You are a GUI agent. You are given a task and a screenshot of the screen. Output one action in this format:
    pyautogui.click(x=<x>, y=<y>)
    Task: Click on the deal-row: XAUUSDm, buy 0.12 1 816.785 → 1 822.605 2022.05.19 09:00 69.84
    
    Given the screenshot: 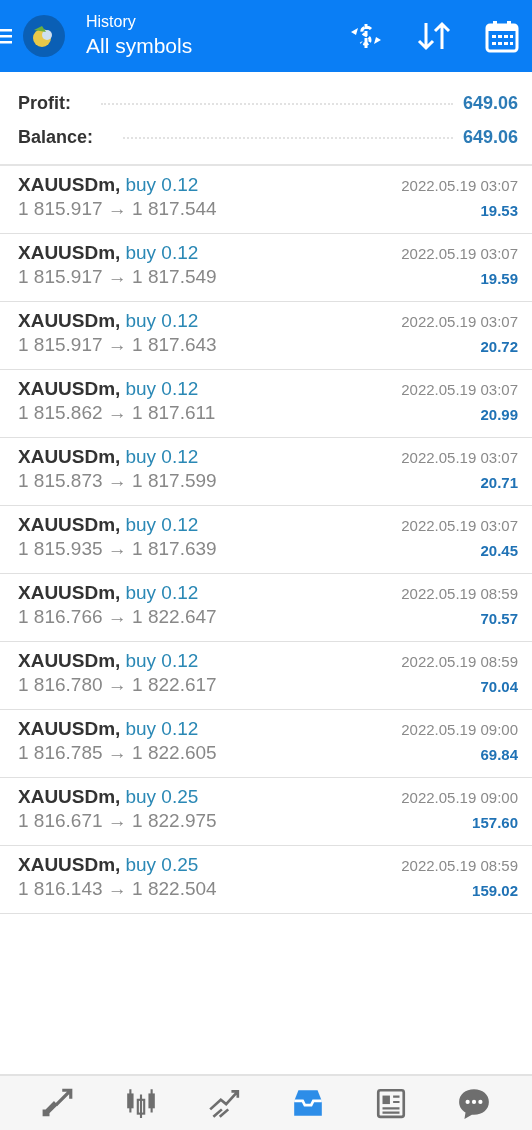 What is the action you would take?
    pyautogui.click(x=266, y=744)
    